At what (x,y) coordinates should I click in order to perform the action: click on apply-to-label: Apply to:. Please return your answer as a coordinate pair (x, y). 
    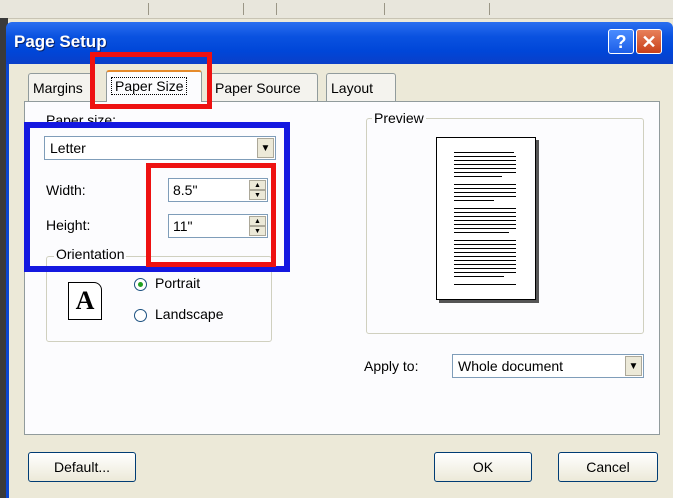
    Looking at the image, I should click on (391, 366).